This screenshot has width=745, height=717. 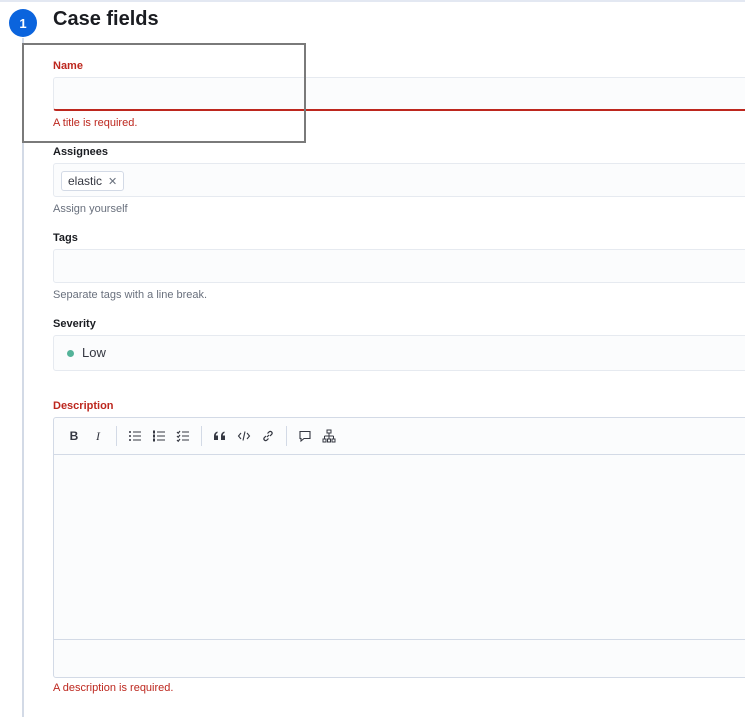 What do you see at coordinates (220, 436) in the screenshot?
I see `quote-icon` at bounding box center [220, 436].